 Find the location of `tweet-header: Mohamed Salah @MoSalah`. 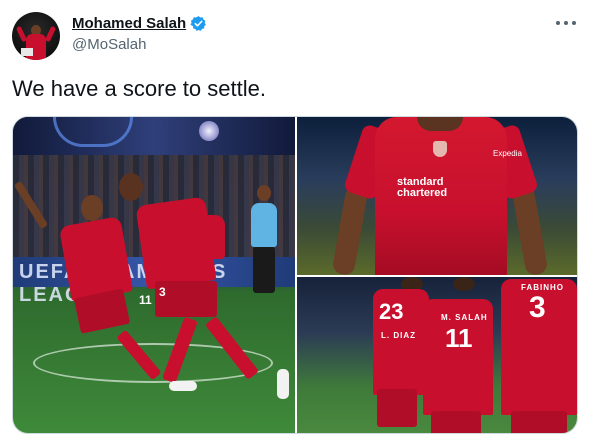

tweet-header: Mohamed Salah @MoSalah is located at coordinates (296, 37).